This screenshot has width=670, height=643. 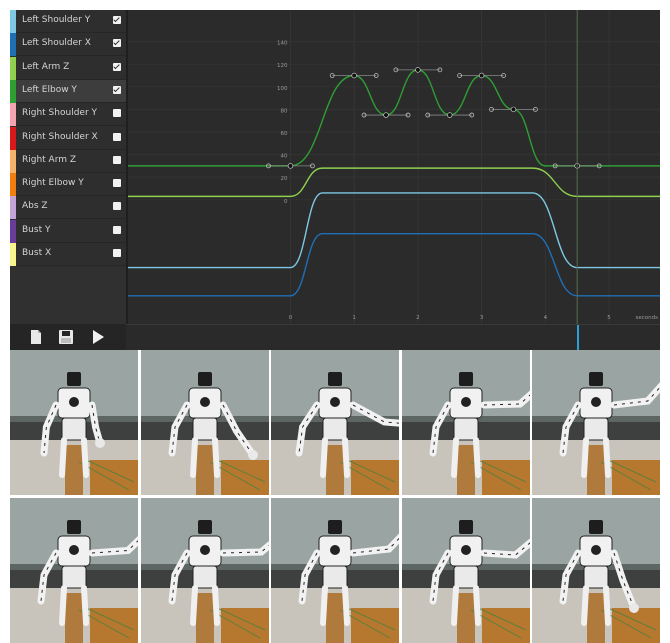 What do you see at coordinates (291, 318) in the screenshot?
I see `x-tick-label: 0` at bounding box center [291, 318].